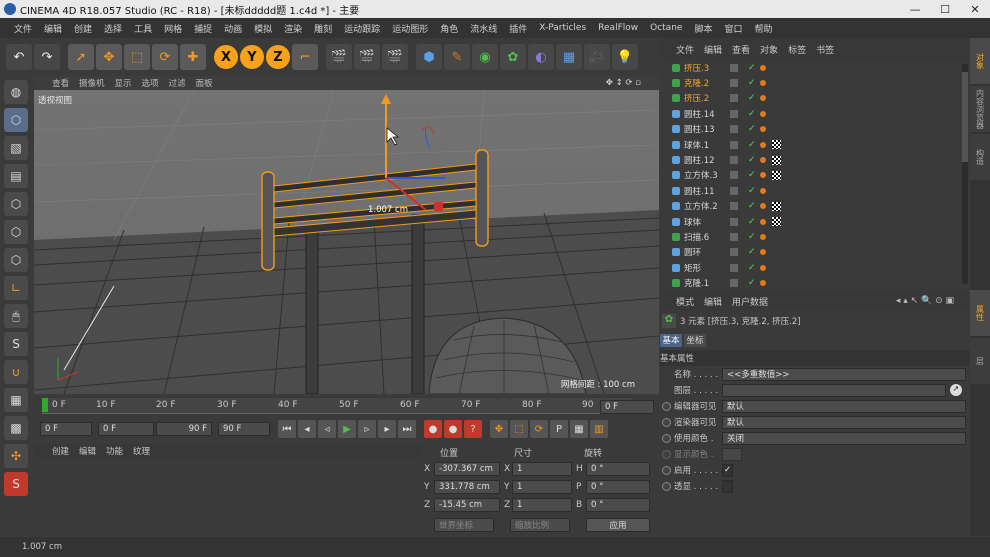  Describe the element at coordinates (666, 454) in the screenshot. I see `display-color-radio` at that location.